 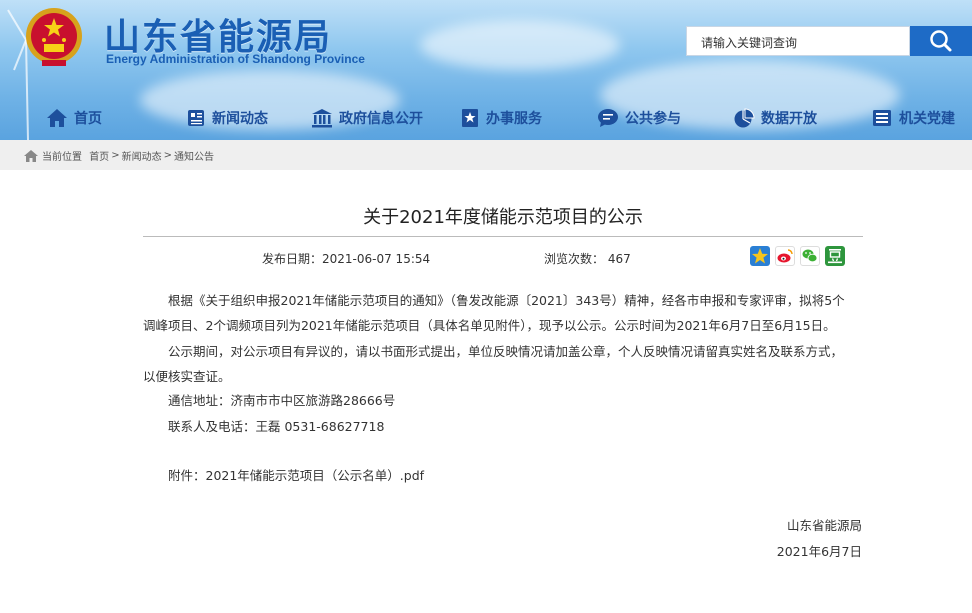 I want to click on search-input: 请输入关键词查询, so click(x=798, y=41).